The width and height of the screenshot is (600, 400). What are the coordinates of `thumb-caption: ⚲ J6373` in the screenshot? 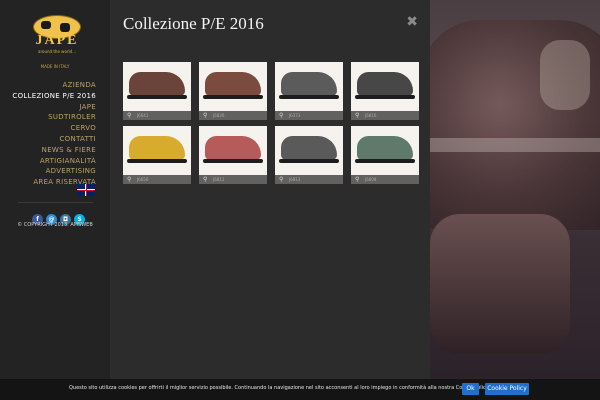 It's located at (309, 115).